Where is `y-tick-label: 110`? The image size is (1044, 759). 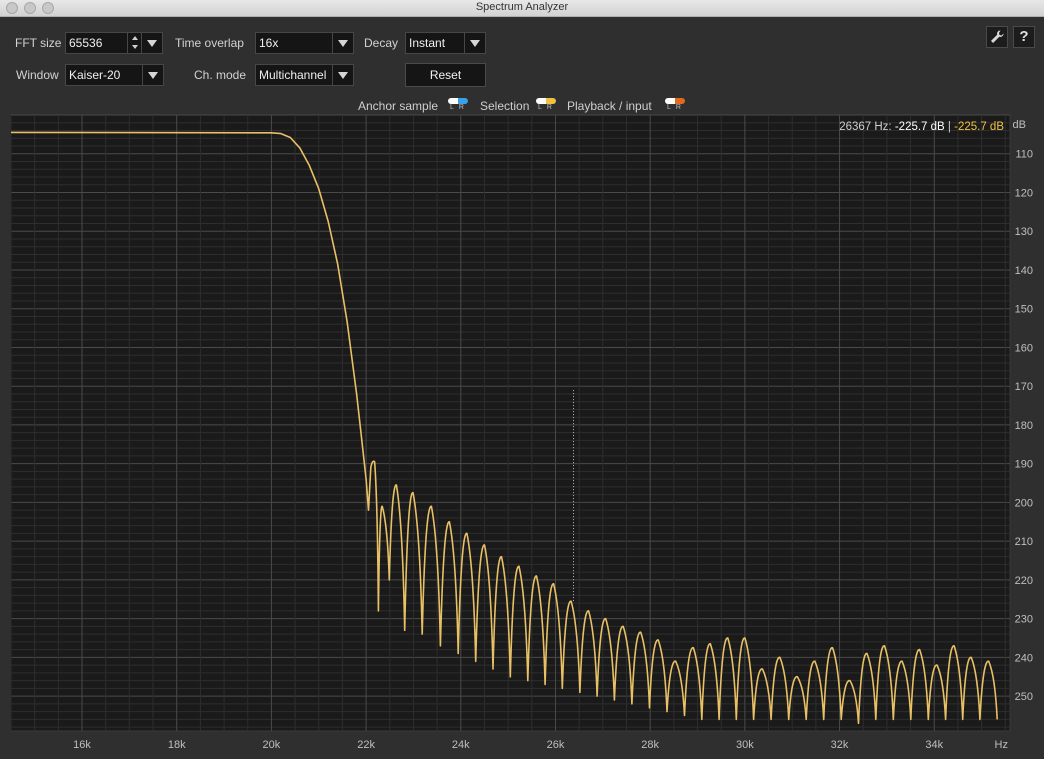 y-tick-label: 110 is located at coordinates (1024, 155).